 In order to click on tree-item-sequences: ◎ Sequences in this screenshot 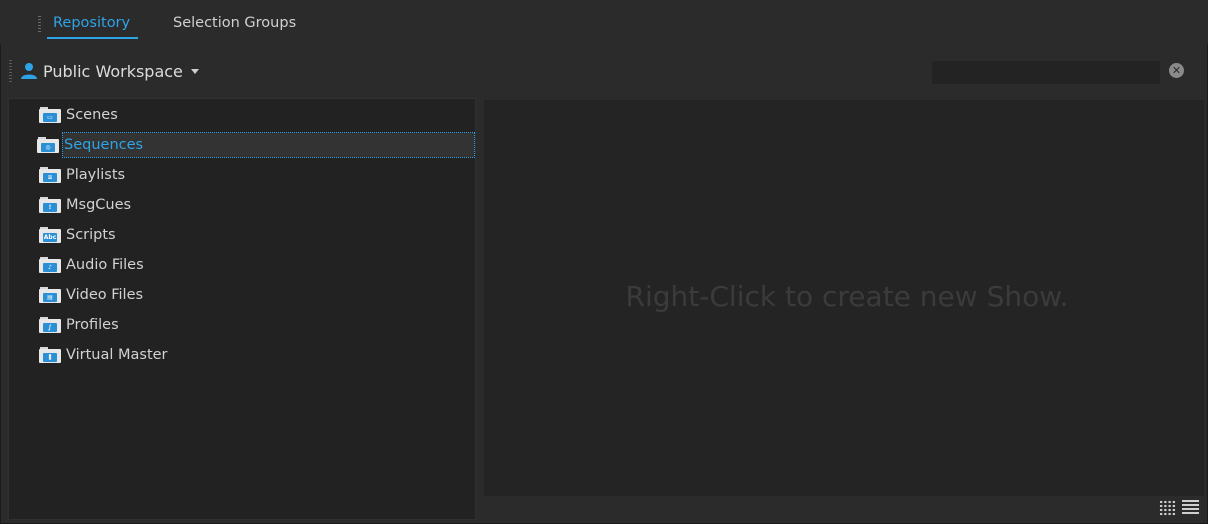, I will do `click(256, 145)`.